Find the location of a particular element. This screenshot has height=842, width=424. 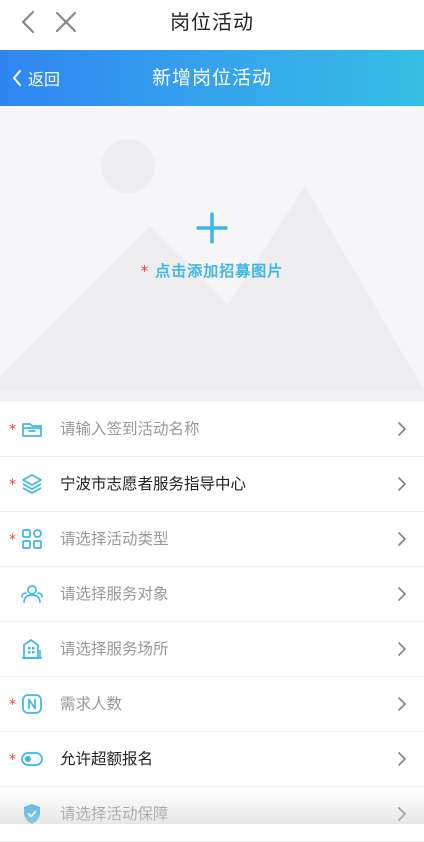

organization-field: * 宁波市志愿者服务指导中心 is located at coordinates (212, 484).